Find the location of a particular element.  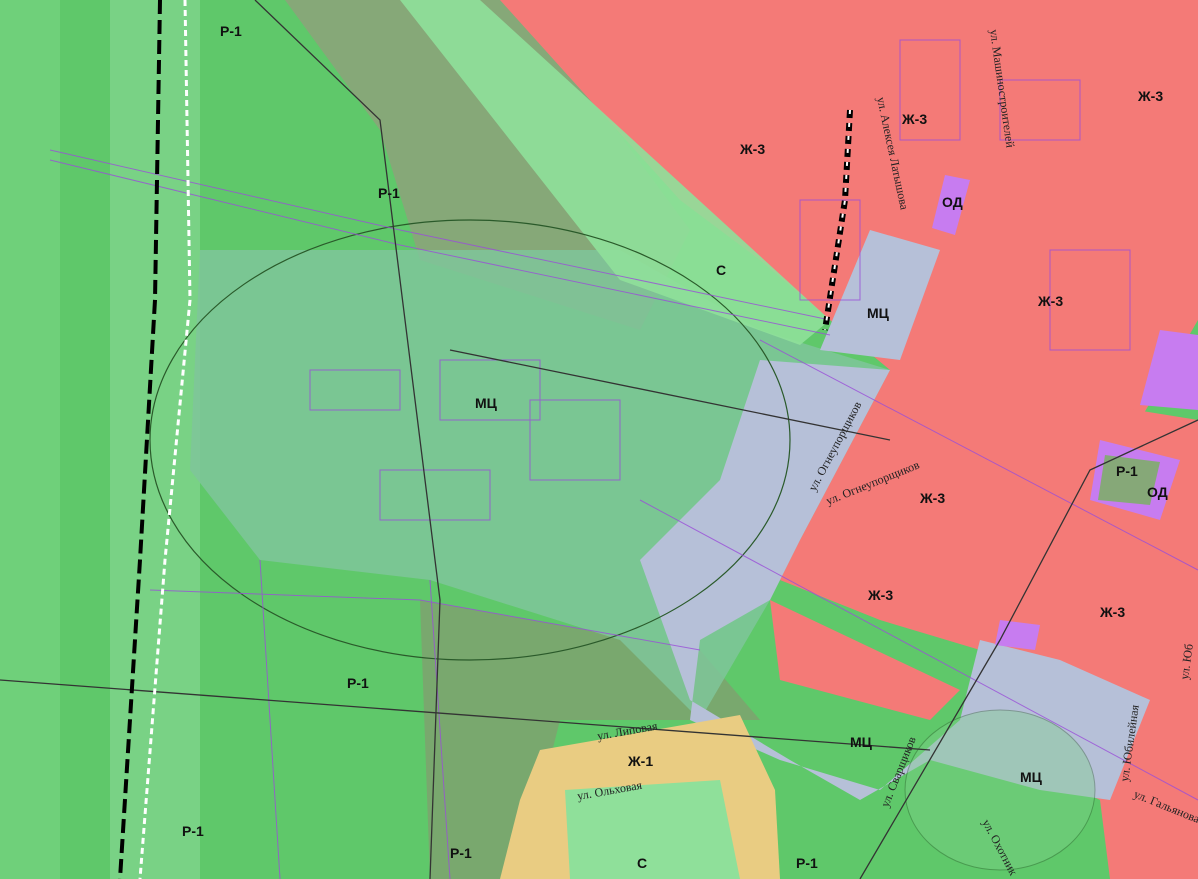

zone-label: Ж-1 is located at coordinates (640, 761).